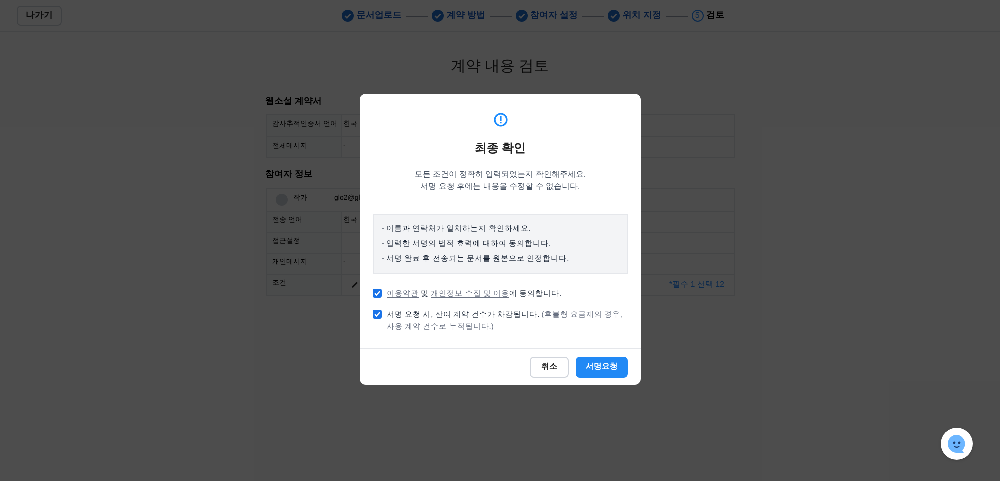  What do you see at coordinates (957, 444) in the screenshot?
I see `chatbot-icon` at bounding box center [957, 444].